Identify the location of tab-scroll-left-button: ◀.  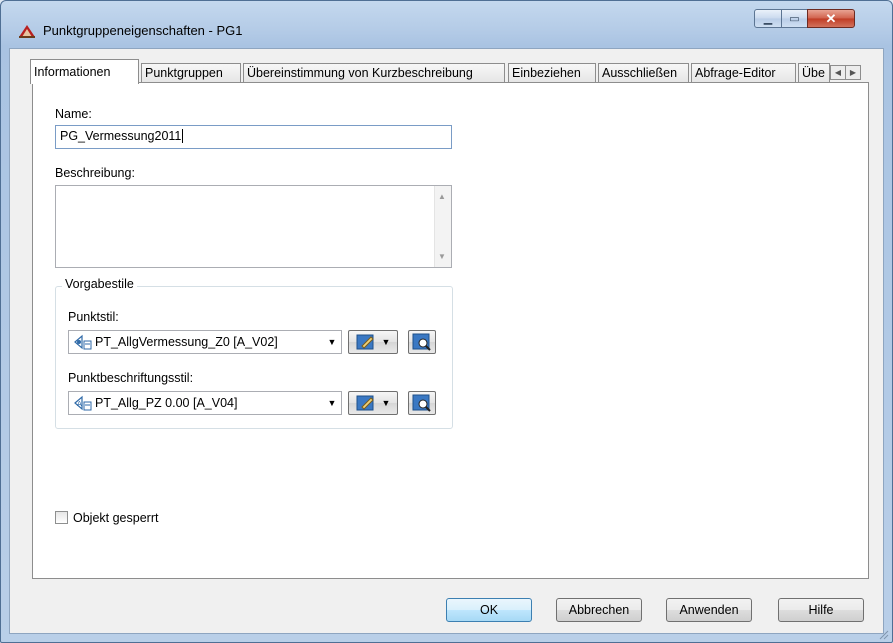
(838, 72).